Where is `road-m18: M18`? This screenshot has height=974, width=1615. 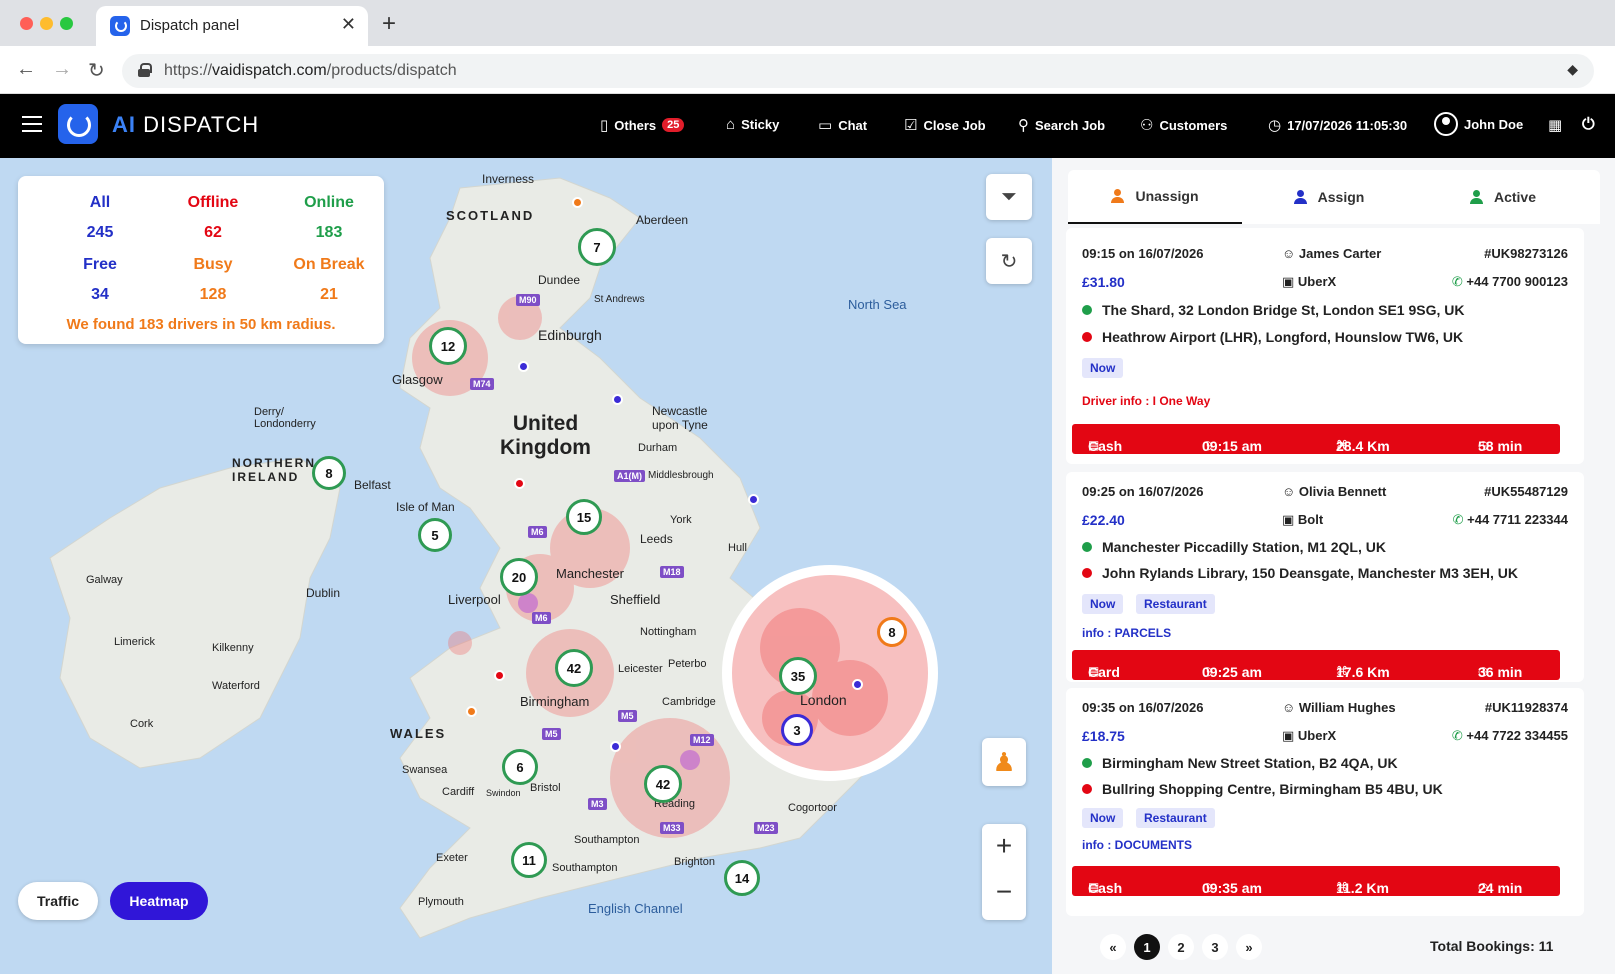 road-m18: M18 is located at coordinates (672, 572).